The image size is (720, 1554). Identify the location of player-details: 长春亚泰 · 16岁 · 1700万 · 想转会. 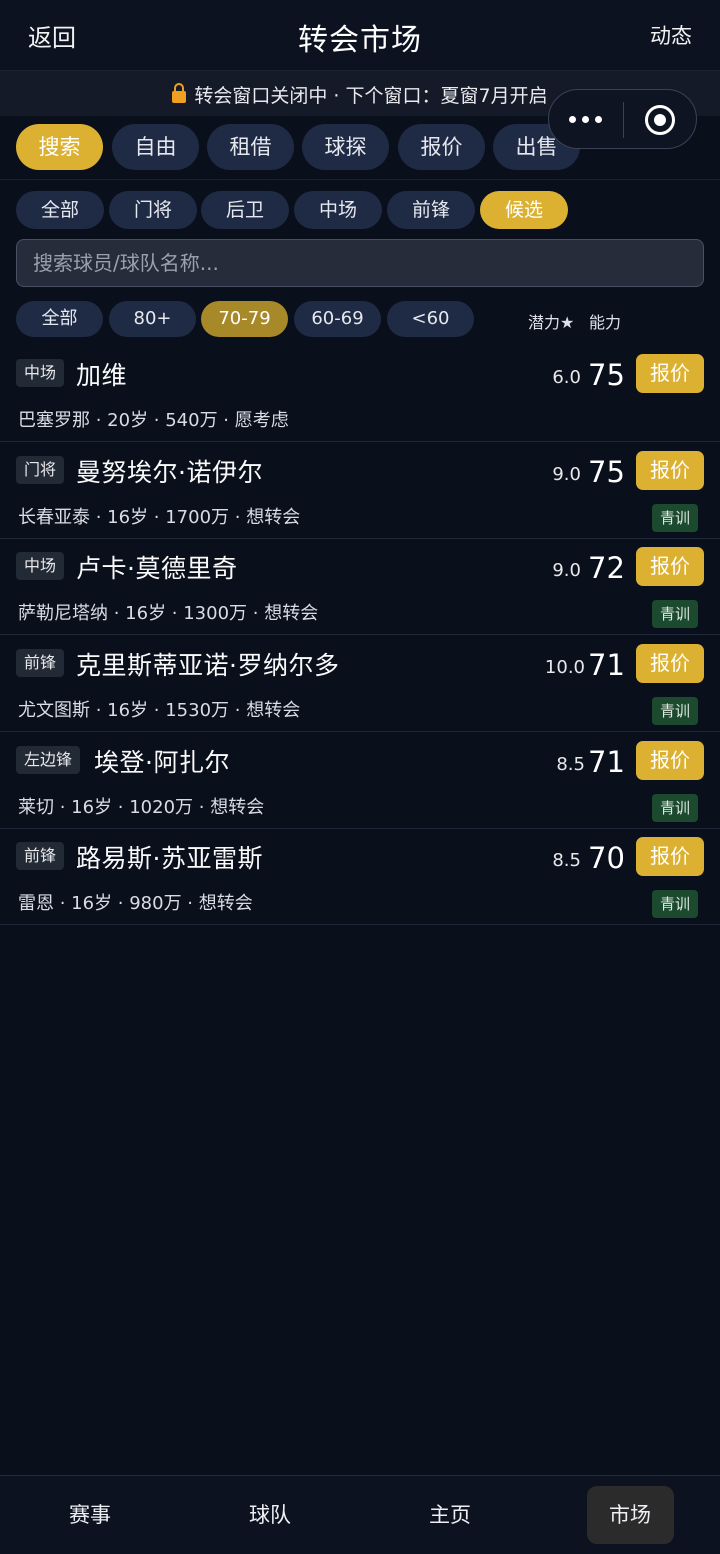
(159, 517).